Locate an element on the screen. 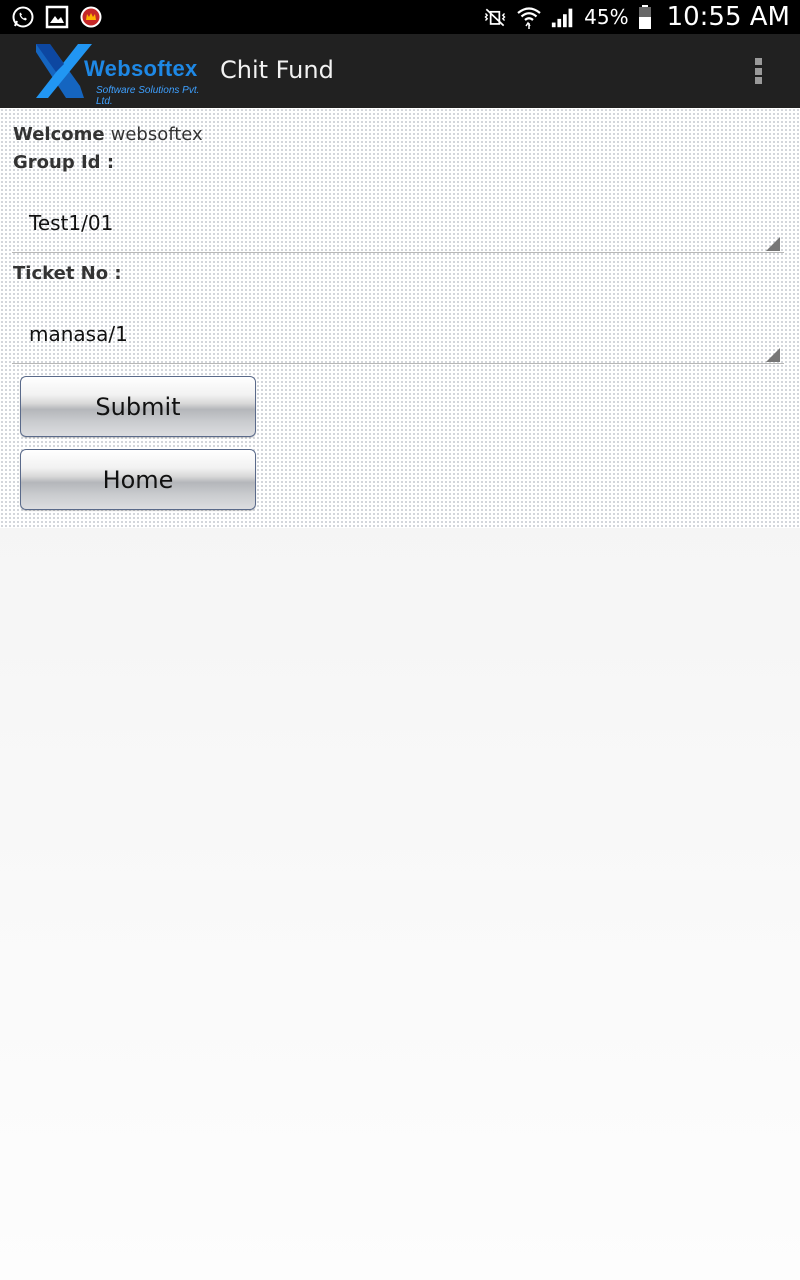 Image resolution: width=800 pixels, height=1280 pixels. home-button: Home is located at coordinates (138, 479).